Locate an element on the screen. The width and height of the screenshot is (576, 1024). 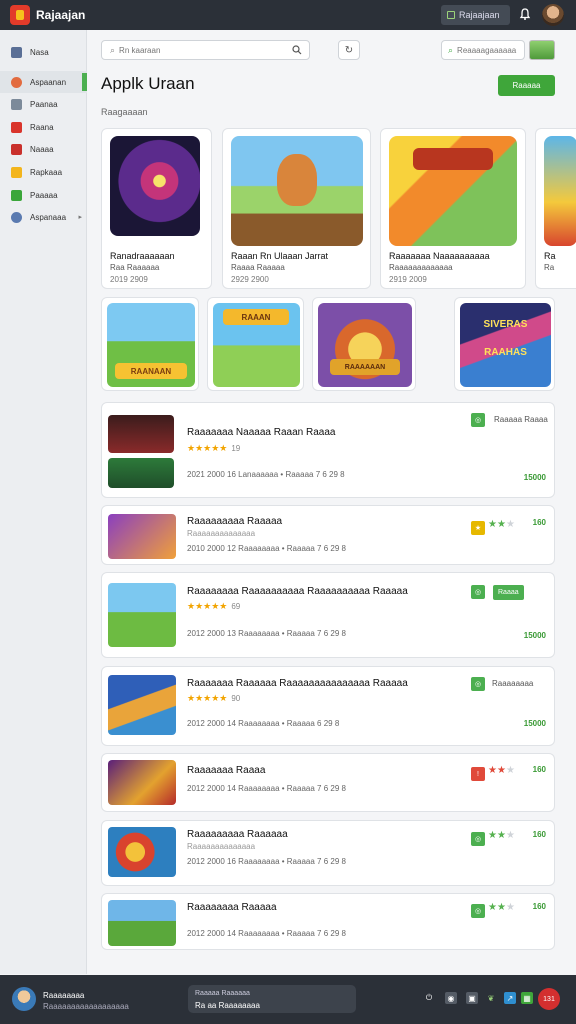
featured-title: Ranadraaaaaan is located at coordinates (142, 256).